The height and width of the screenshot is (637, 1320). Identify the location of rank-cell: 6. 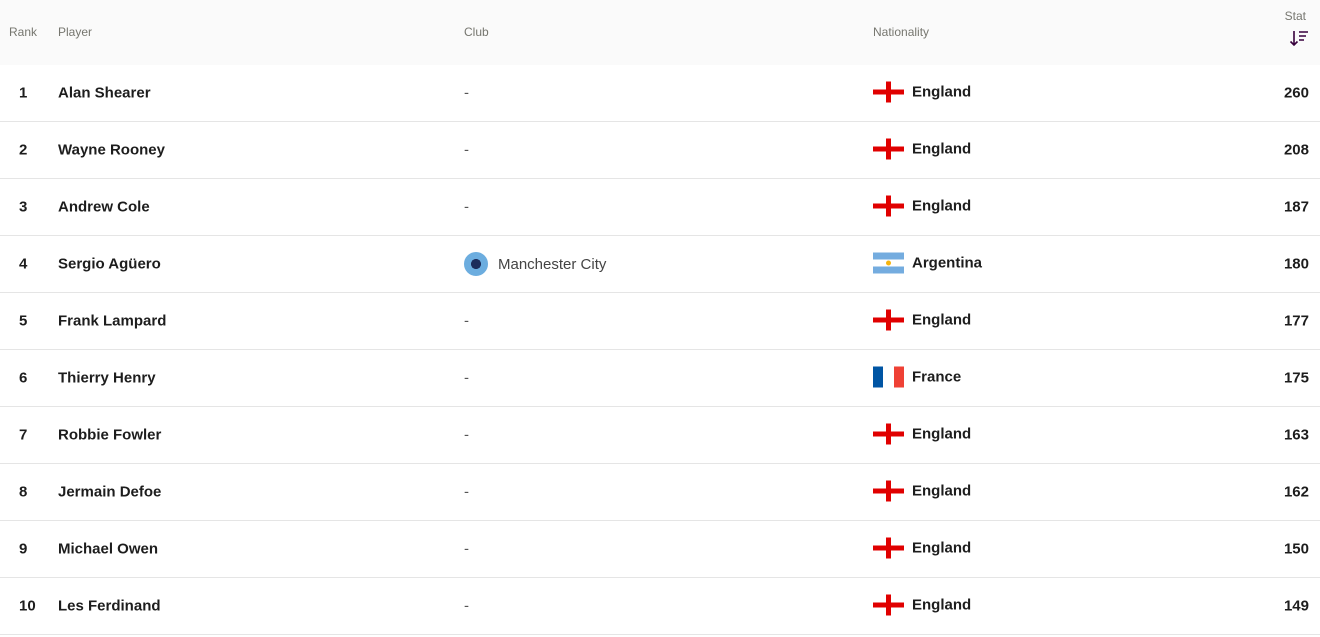
(23, 378).